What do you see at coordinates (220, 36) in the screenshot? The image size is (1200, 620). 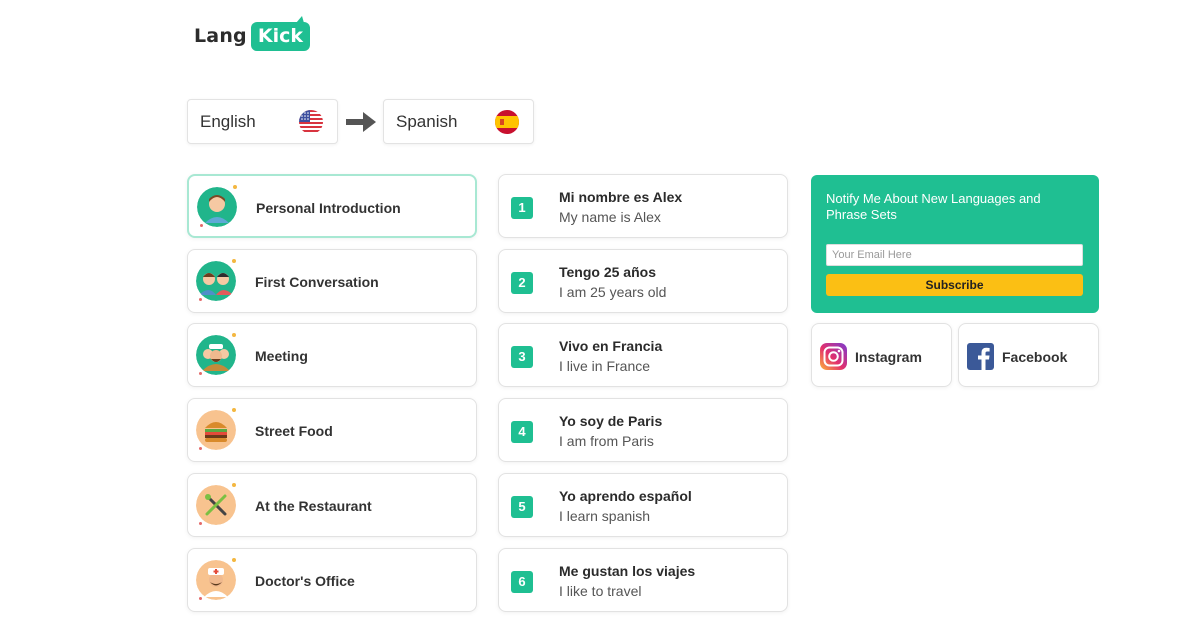 I see `logo-text-lang: Lang` at bounding box center [220, 36].